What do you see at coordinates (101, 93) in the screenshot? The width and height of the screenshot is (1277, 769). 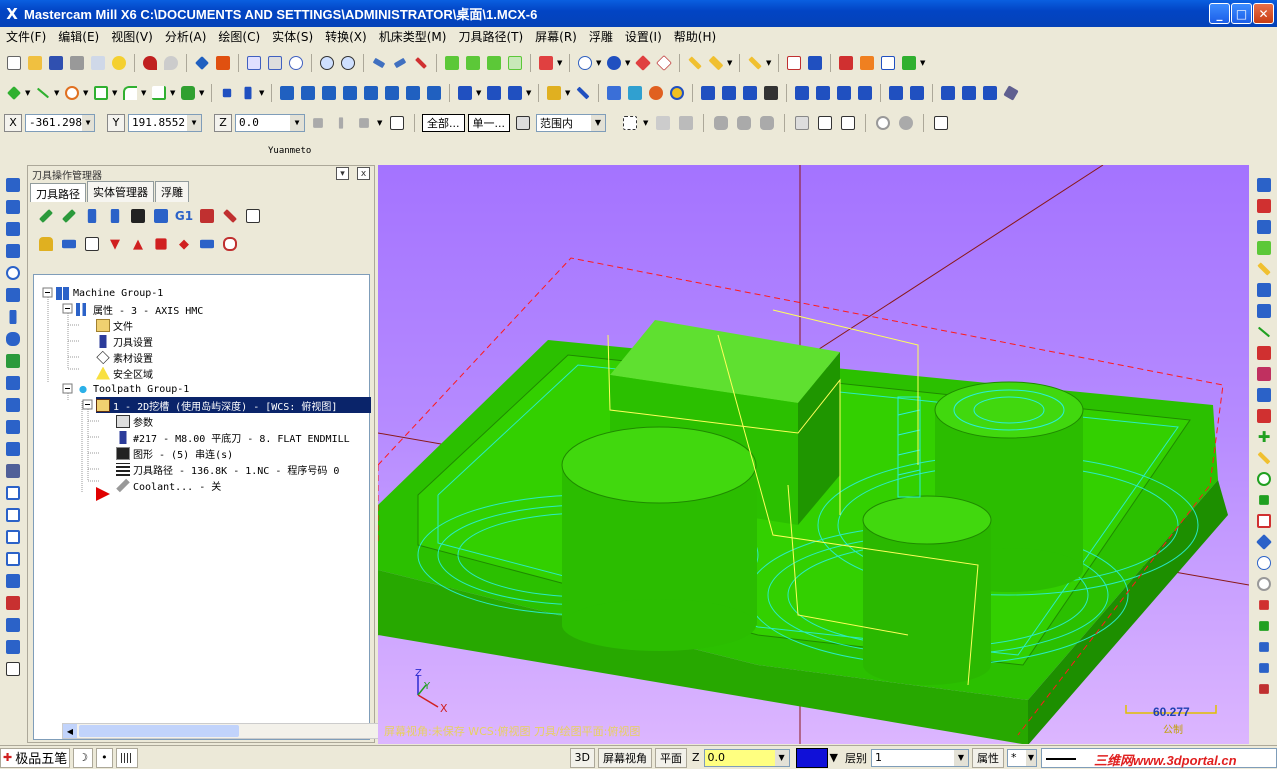 I see `rectangle-icon` at bounding box center [101, 93].